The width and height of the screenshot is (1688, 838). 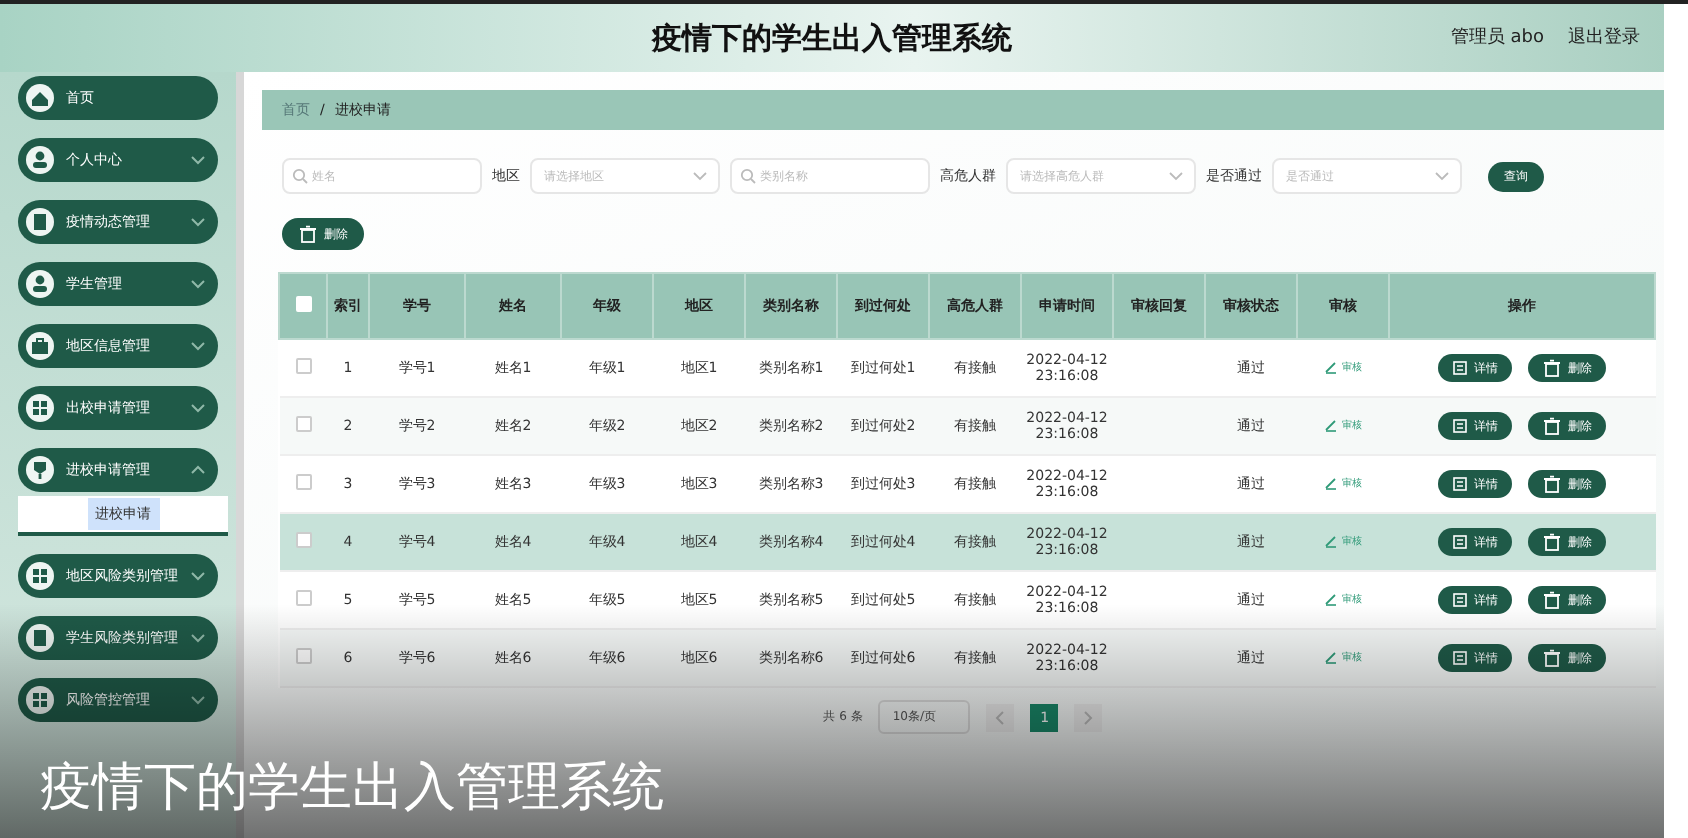 What do you see at coordinates (352, 789) in the screenshot?
I see `video-caption: 疫情下的学生出入管理系统` at bounding box center [352, 789].